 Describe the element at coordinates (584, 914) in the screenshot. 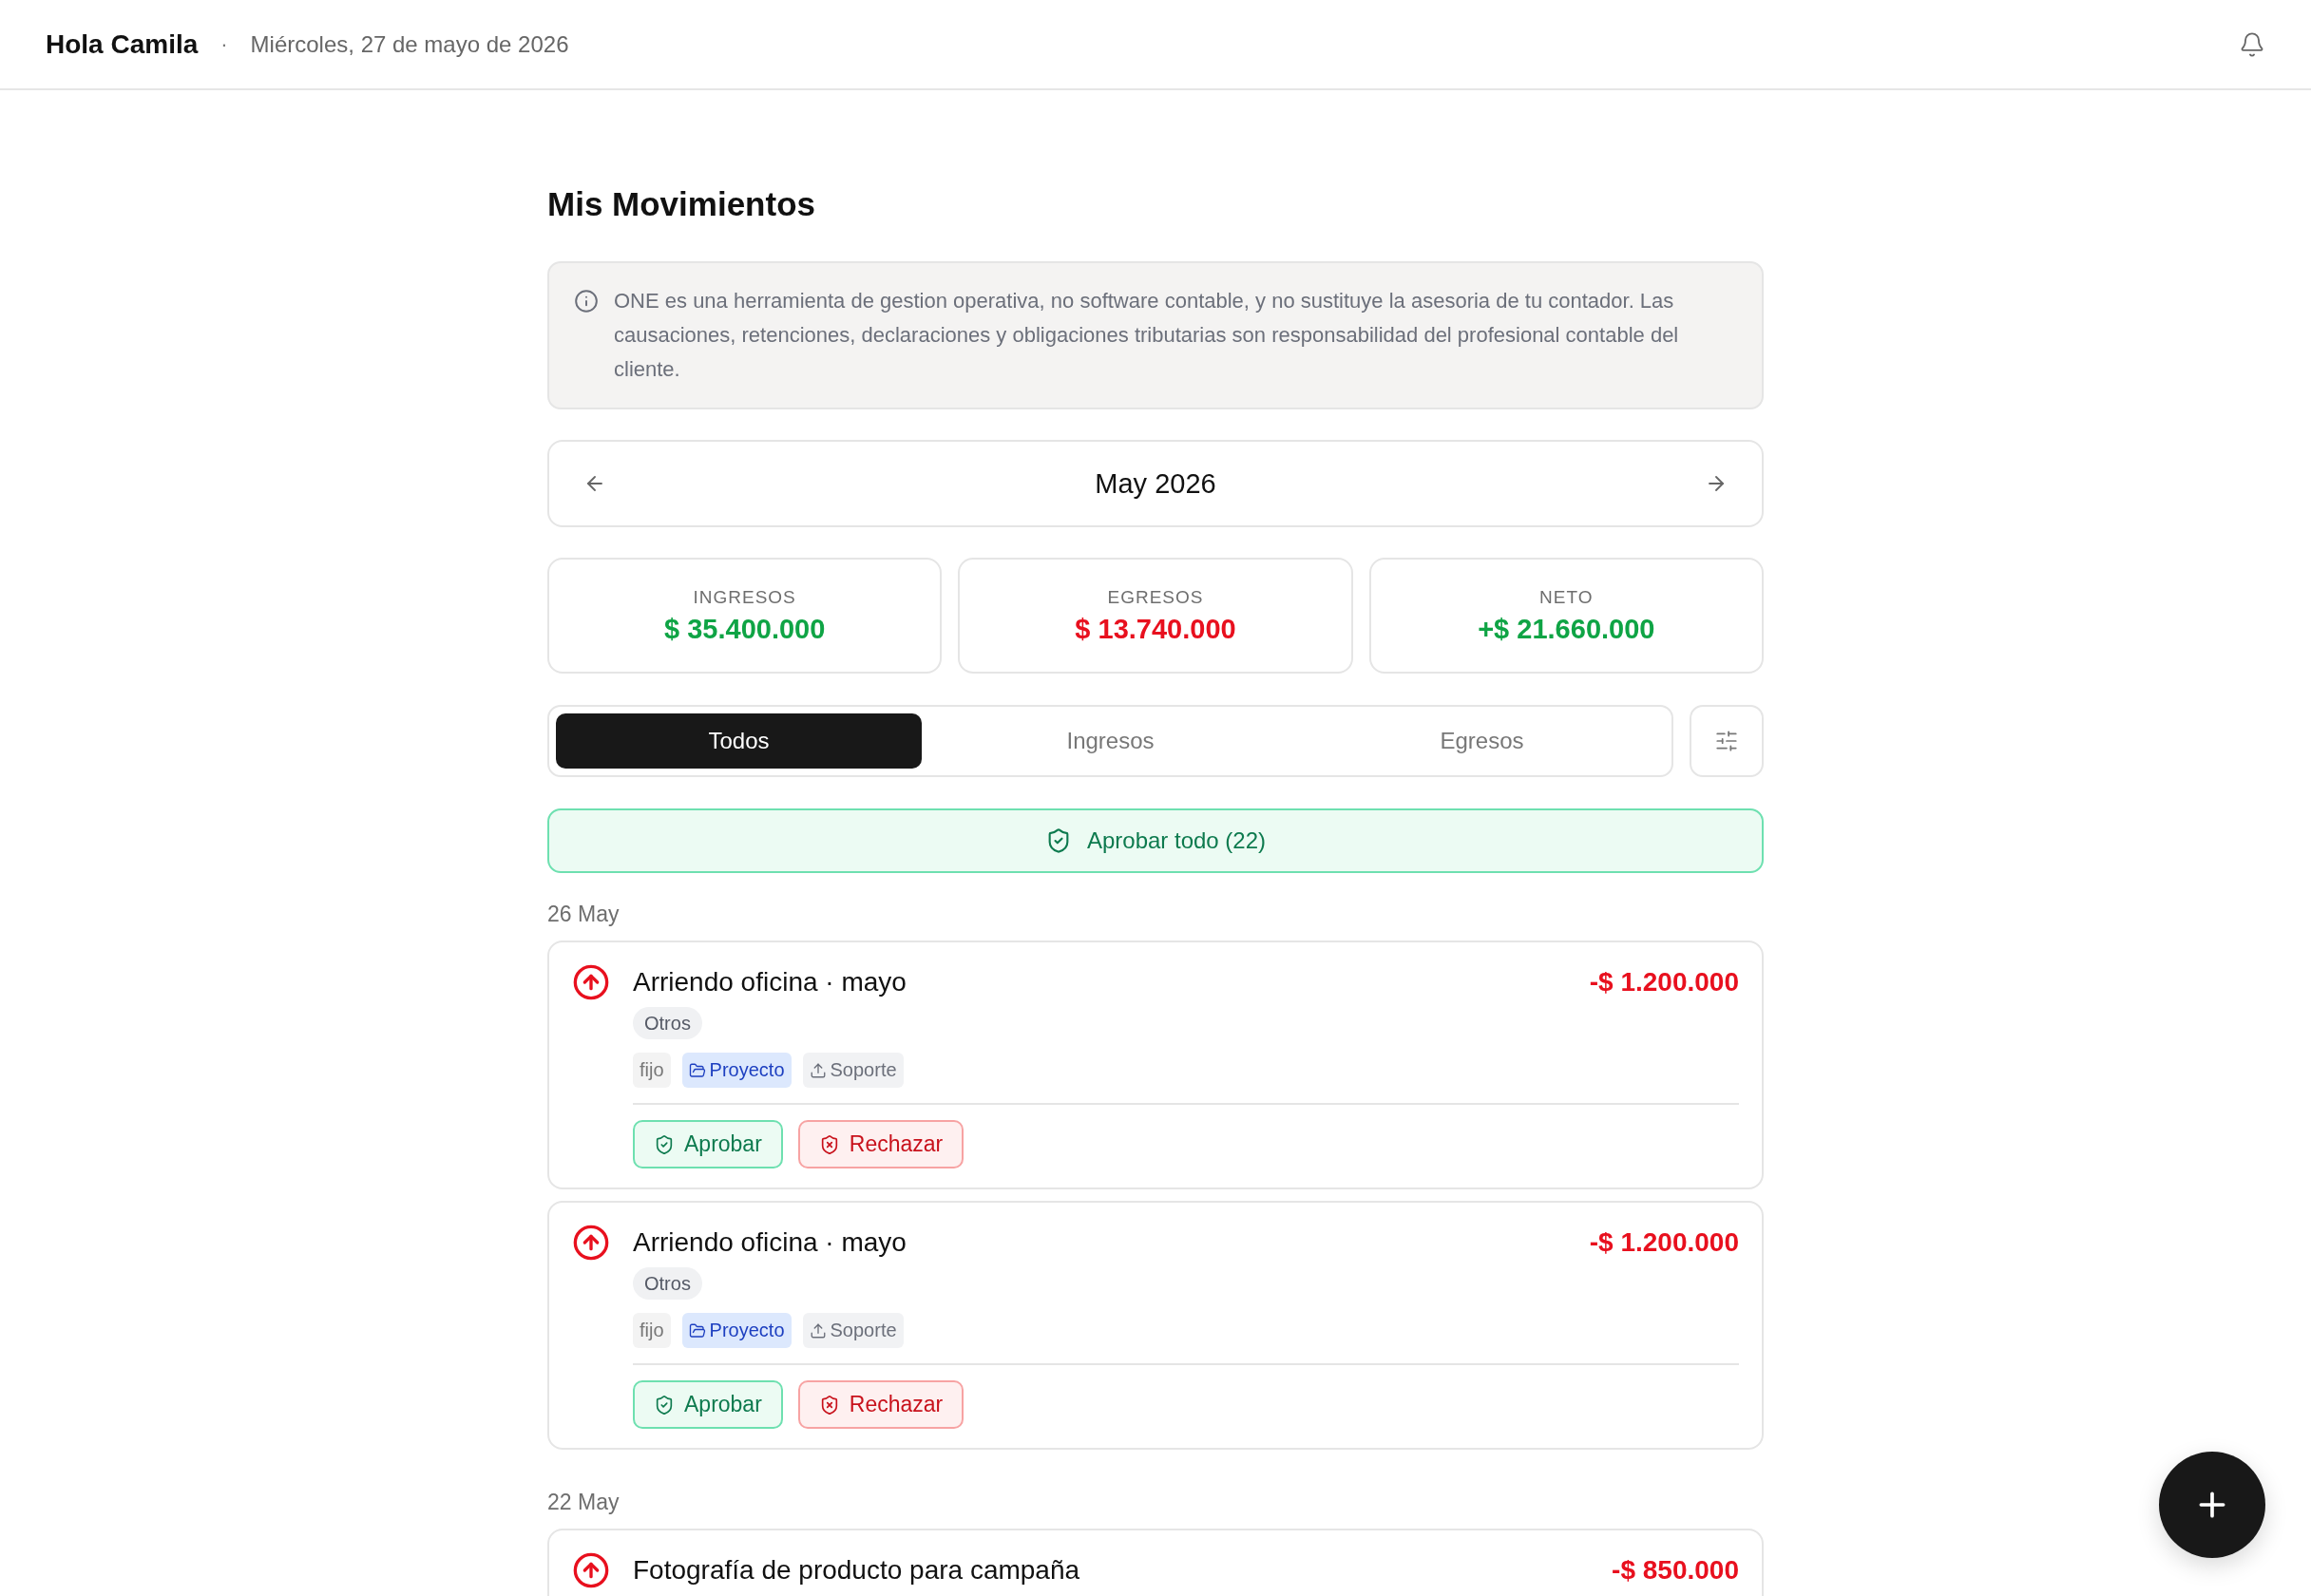

I see `date-heading: 26 May` at that location.